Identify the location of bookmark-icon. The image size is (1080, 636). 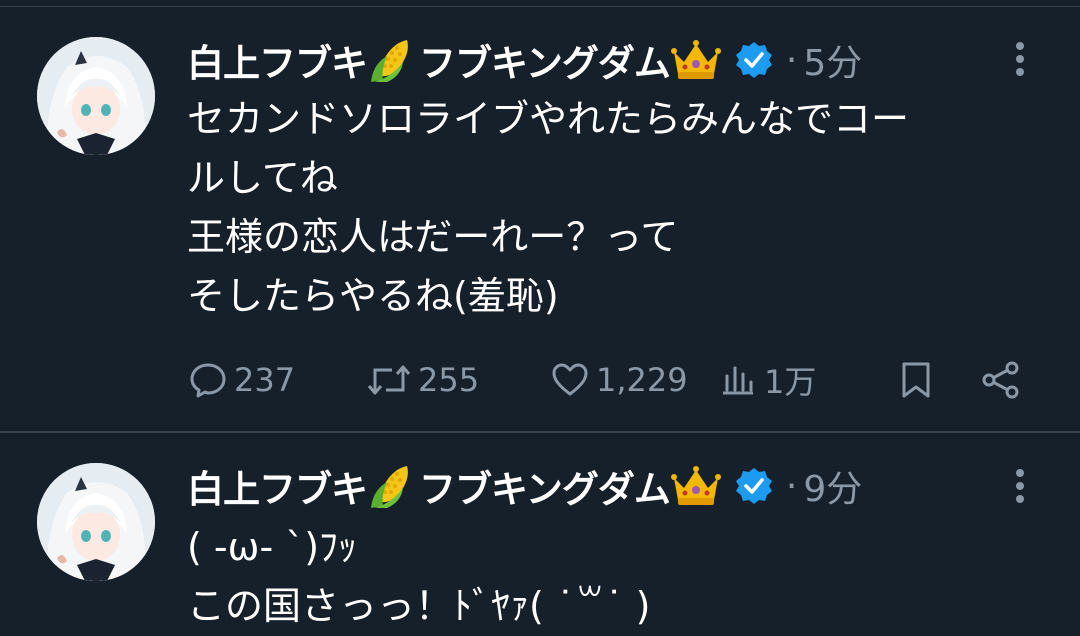
(916, 380).